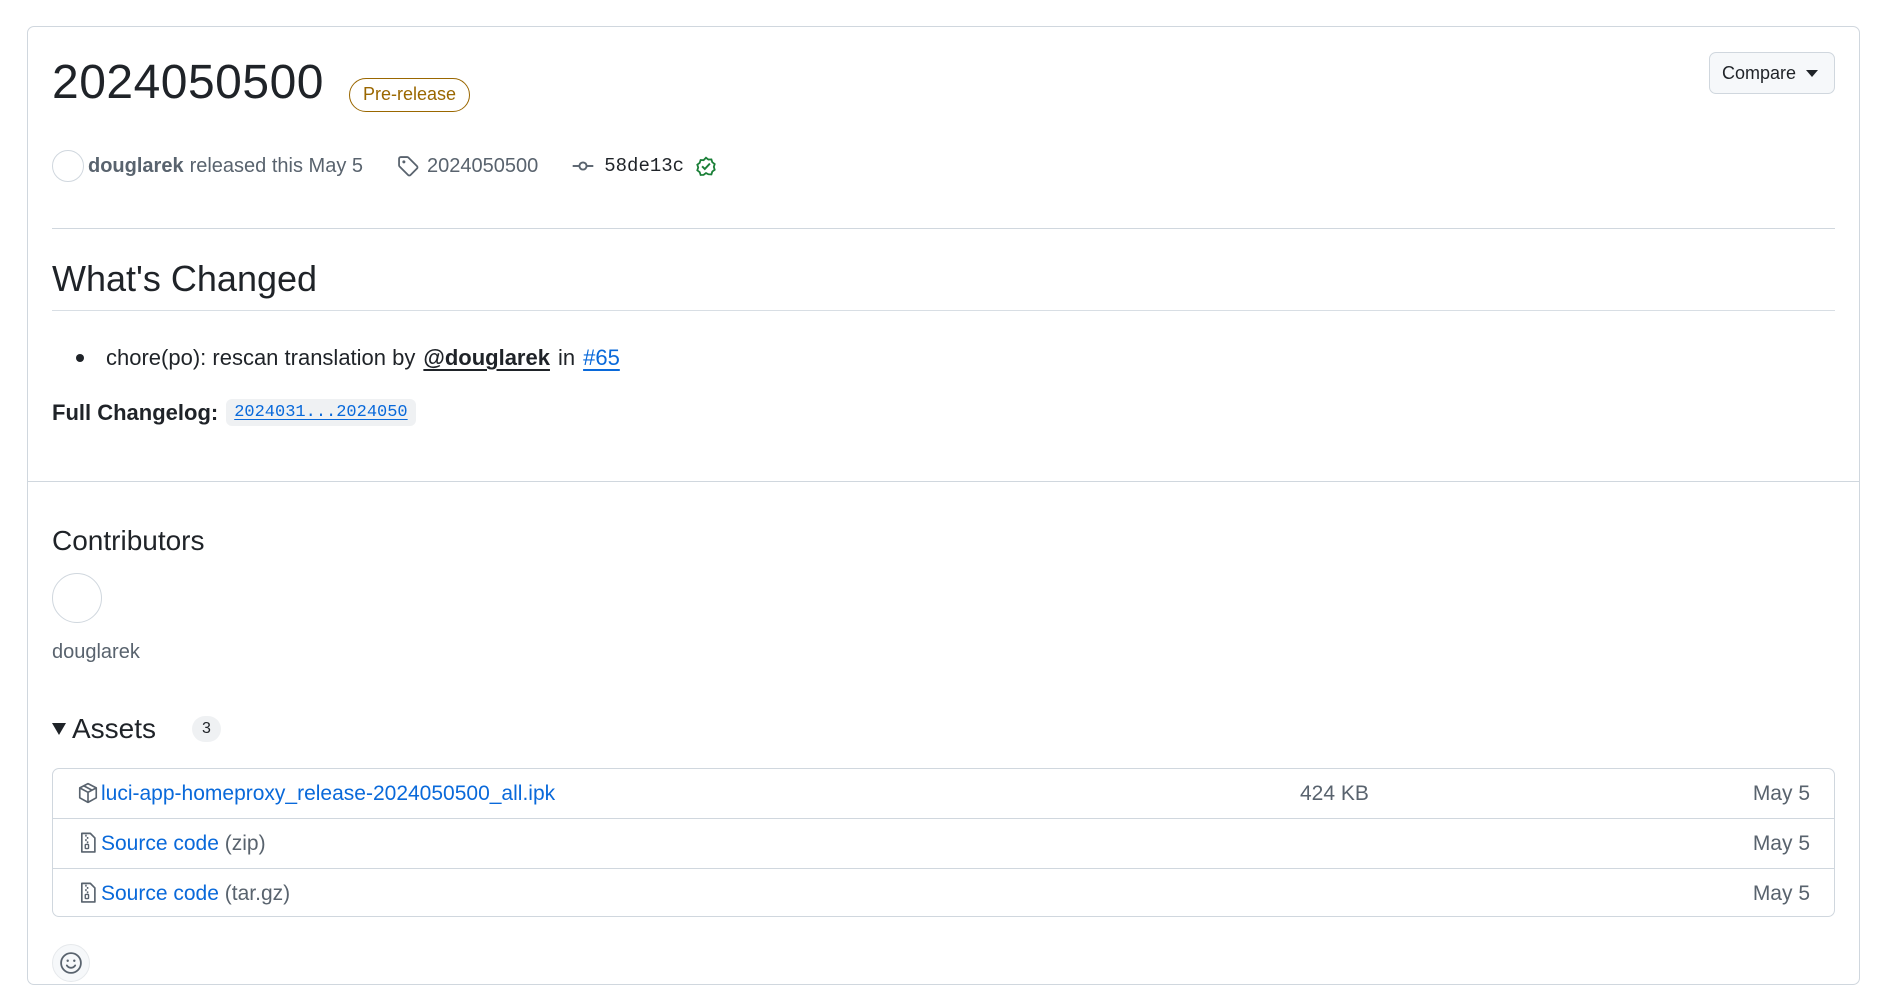 The image size is (1879, 1000). Describe the element at coordinates (410, 95) in the screenshot. I see `prerelease-badge: Pre-release` at that location.